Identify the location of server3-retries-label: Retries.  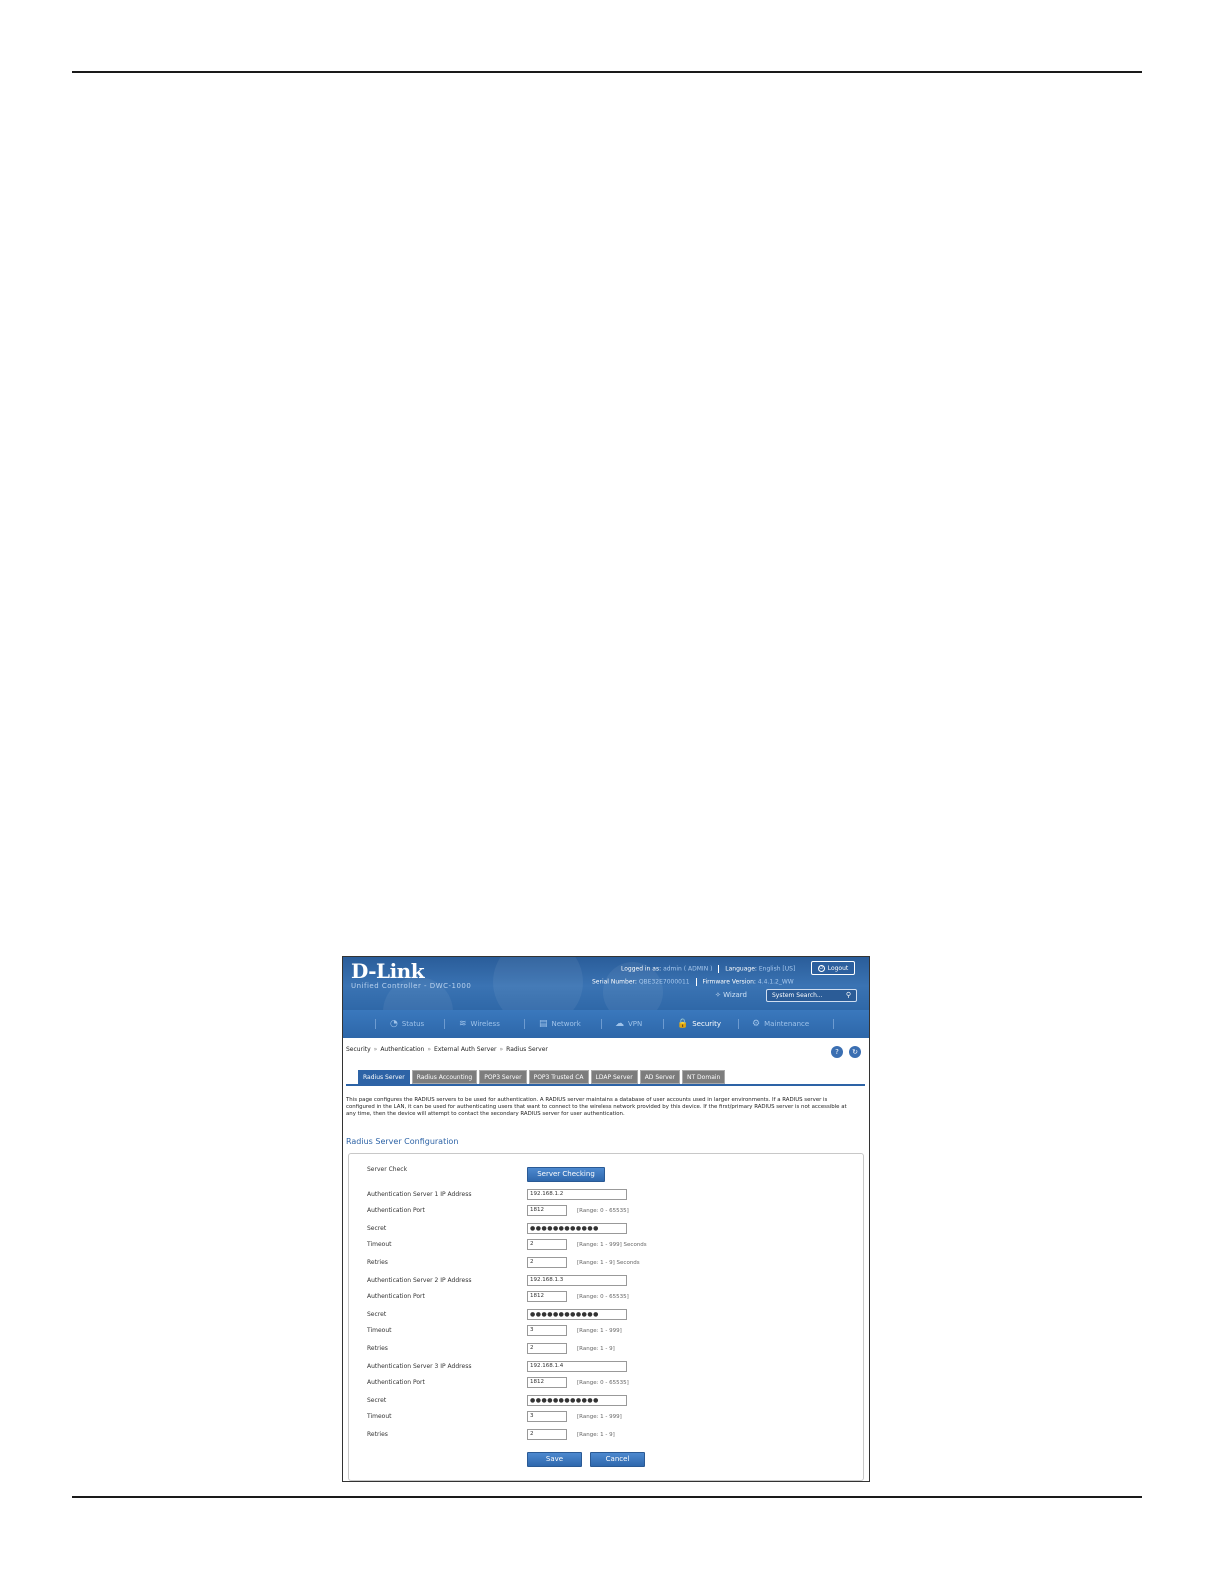
(377, 1434).